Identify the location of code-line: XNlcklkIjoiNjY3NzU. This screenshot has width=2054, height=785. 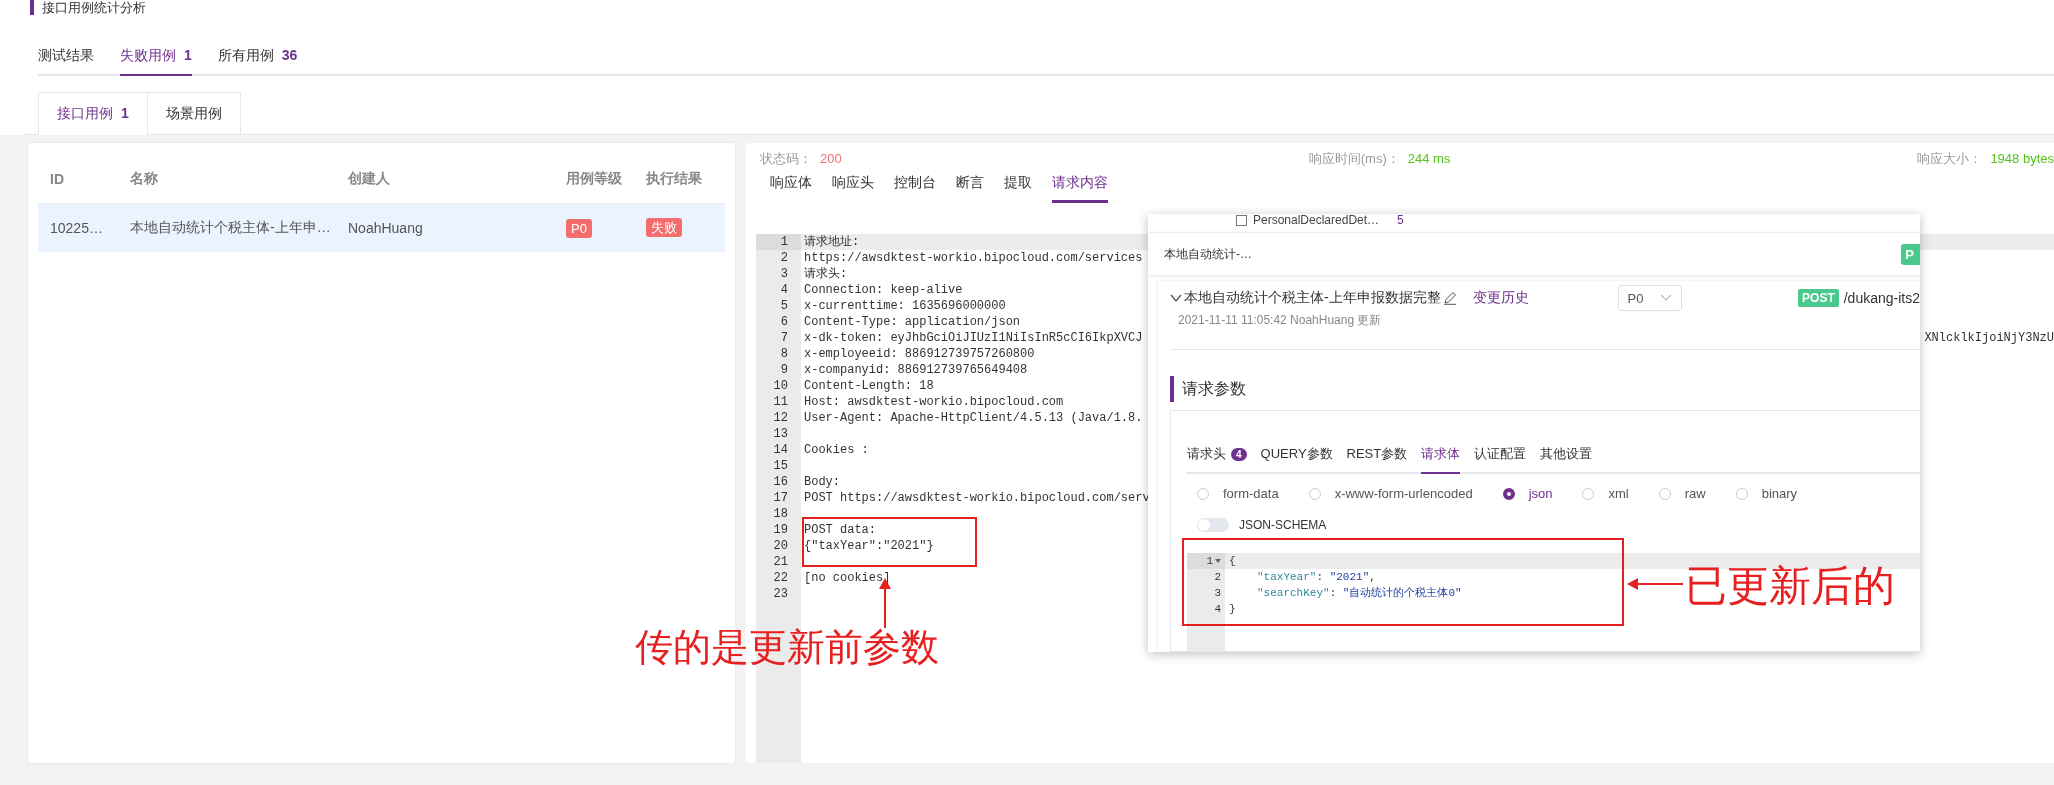
(1989, 338).